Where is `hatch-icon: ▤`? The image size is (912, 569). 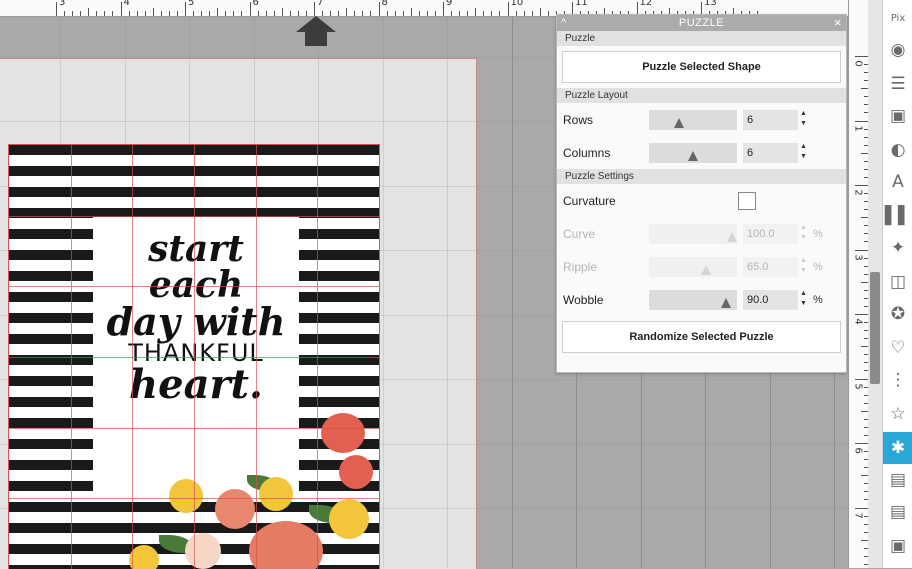
hatch-icon: ▤ is located at coordinates (898, 512).